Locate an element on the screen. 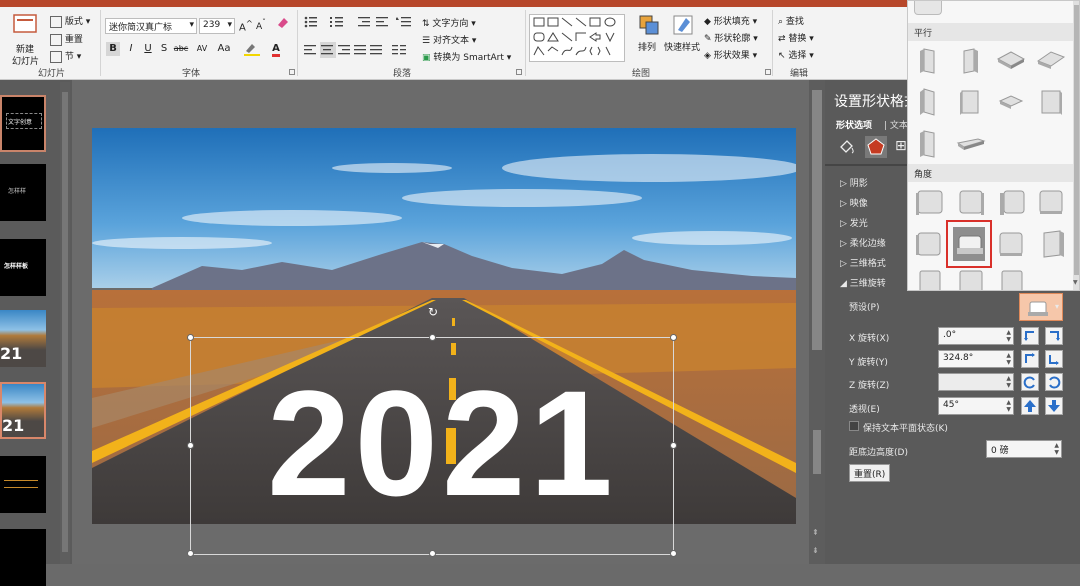  slide-thumbnail: 怎样样板 is located at coordinates (23, 267).